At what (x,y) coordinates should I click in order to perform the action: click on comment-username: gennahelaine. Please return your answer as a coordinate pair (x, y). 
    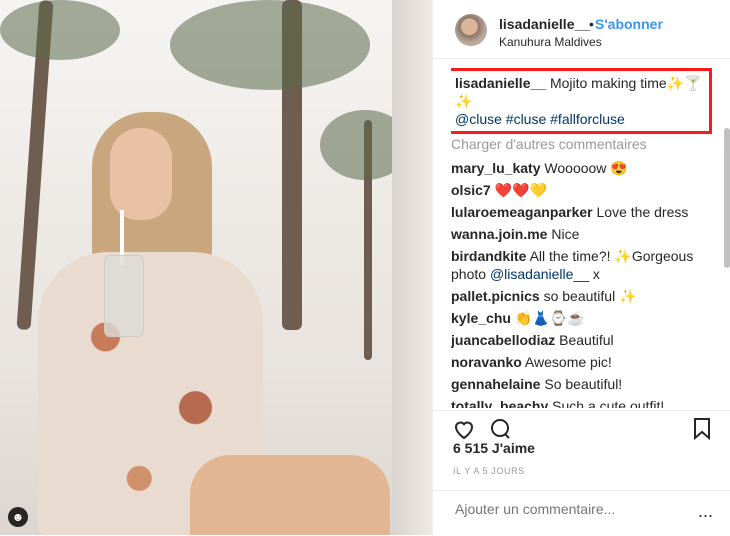
    Looking at the image, I should click on (495, 384).